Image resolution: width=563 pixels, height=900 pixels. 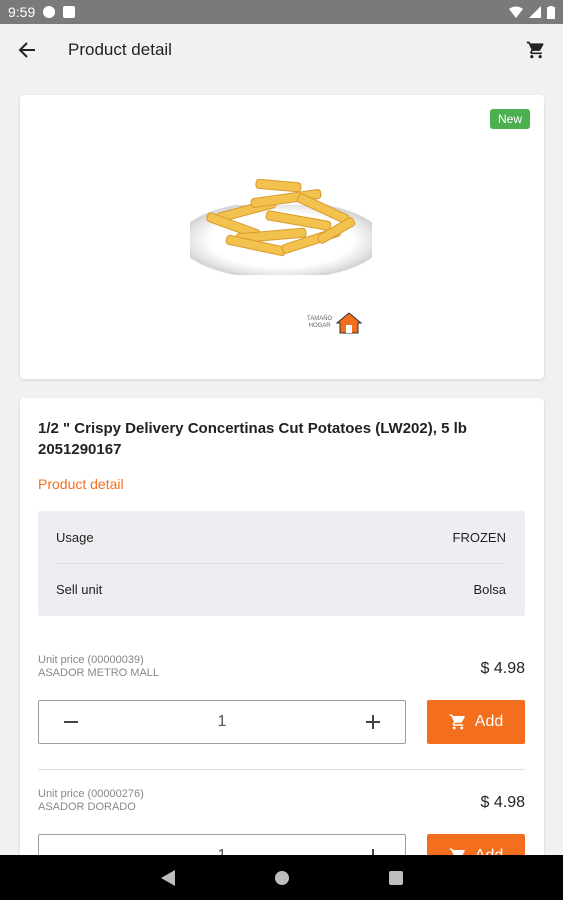 What do you see at coordinates (79, 589) in the screenshot?
I see `attribute-label: Sell unit` at bounding box center [79, 589].